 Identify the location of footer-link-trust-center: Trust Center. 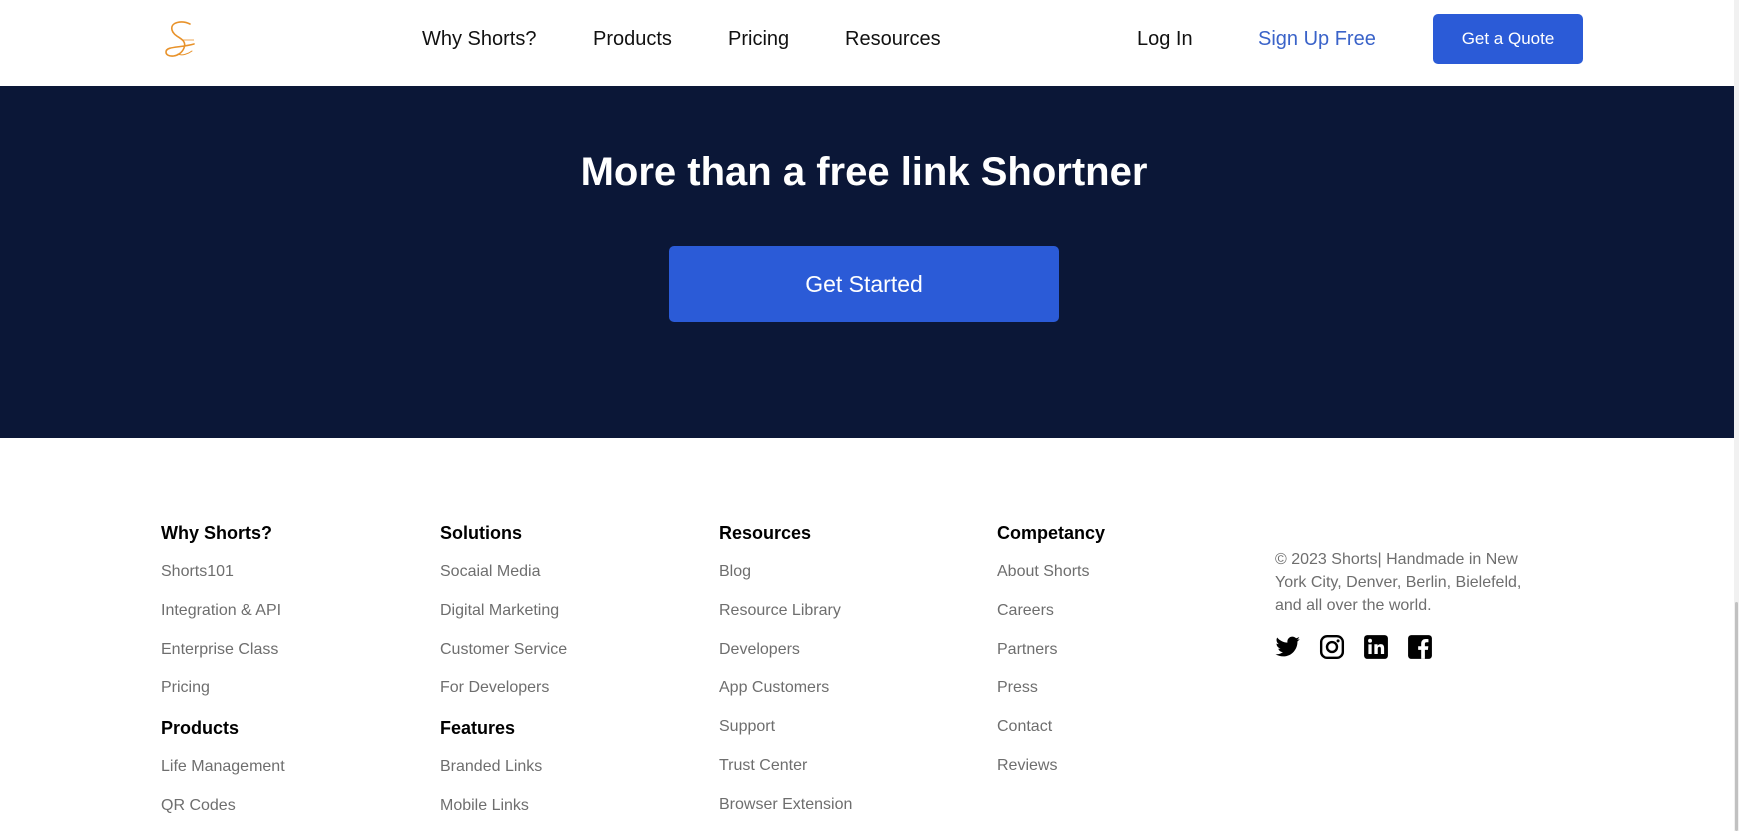
(785, 766).